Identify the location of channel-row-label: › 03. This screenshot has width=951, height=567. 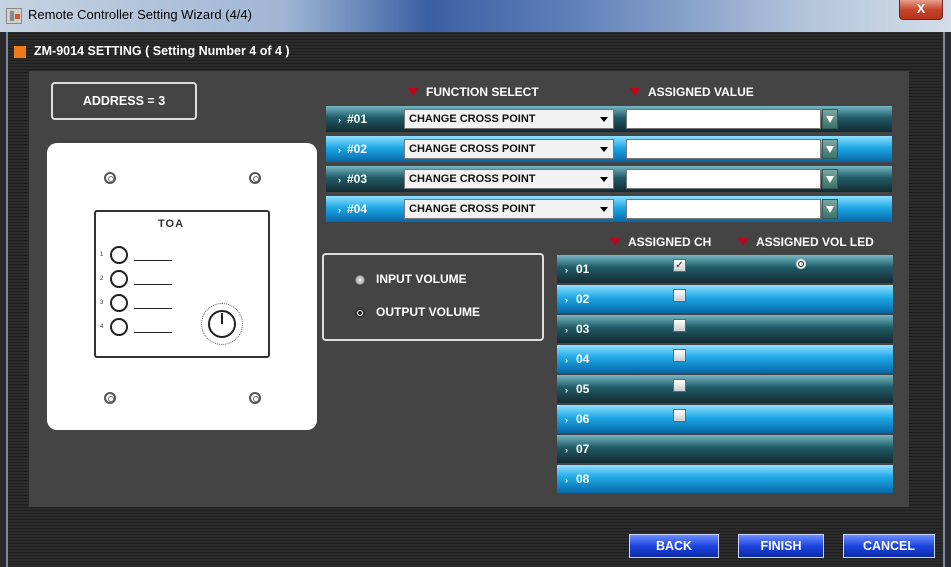
(577, 329).